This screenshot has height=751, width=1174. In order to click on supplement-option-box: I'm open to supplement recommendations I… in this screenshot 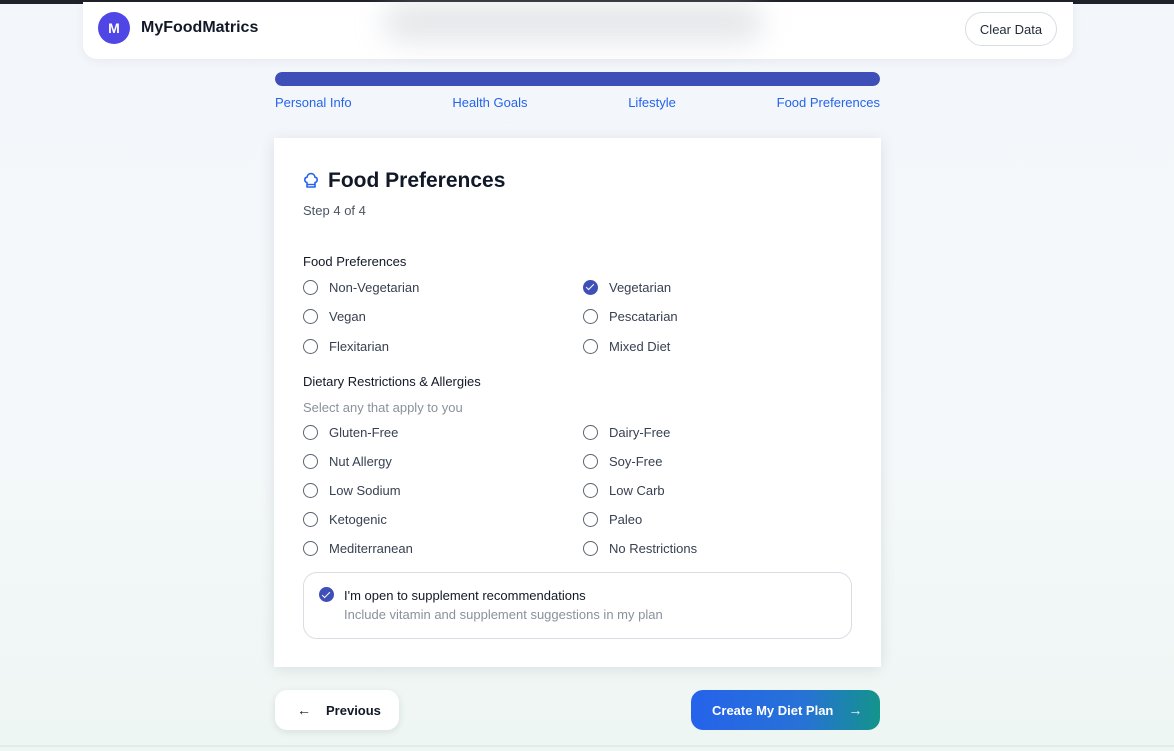, I will do `click(577, 605)`.